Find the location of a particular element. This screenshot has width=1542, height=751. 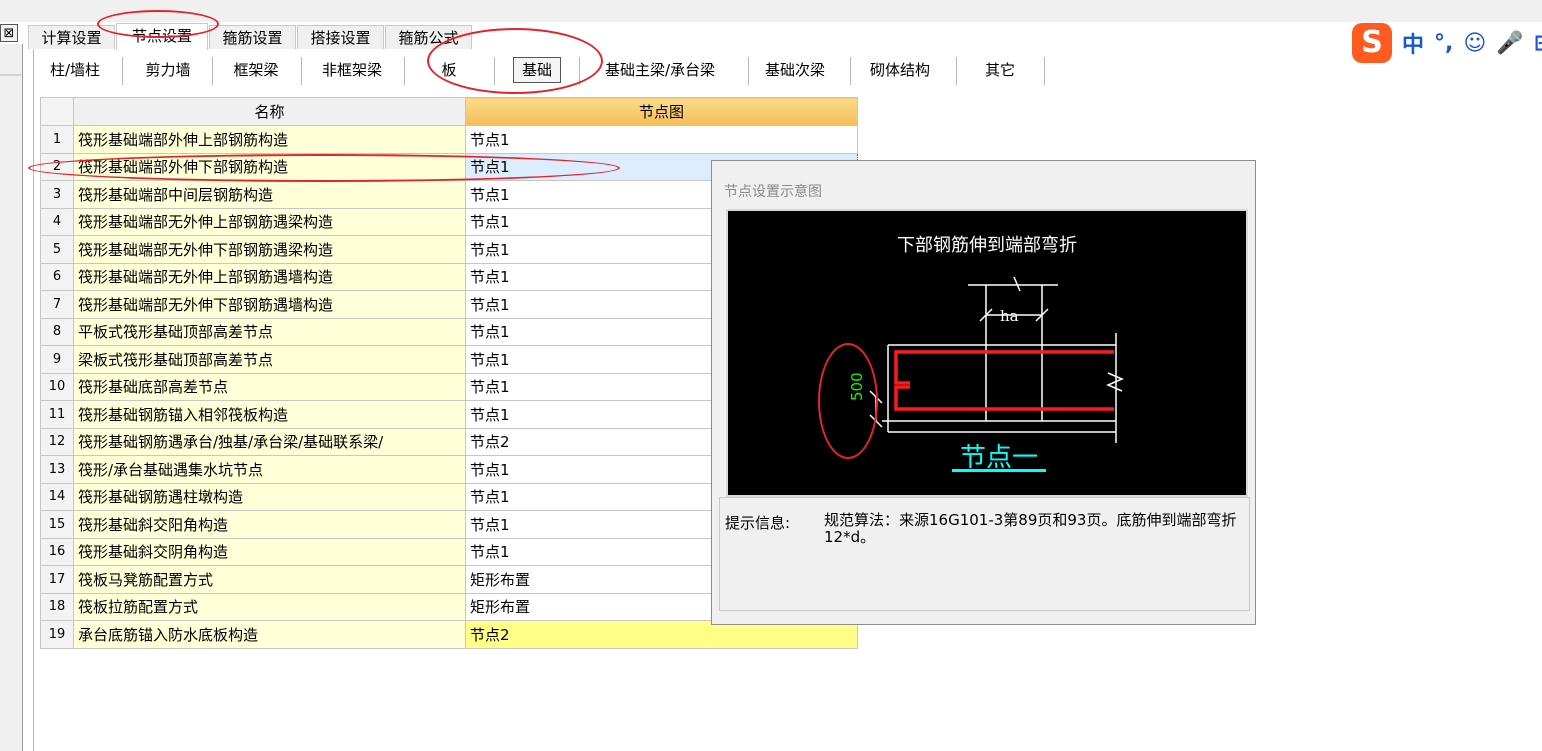

node-label-underline is located at coordinates (999, 470).